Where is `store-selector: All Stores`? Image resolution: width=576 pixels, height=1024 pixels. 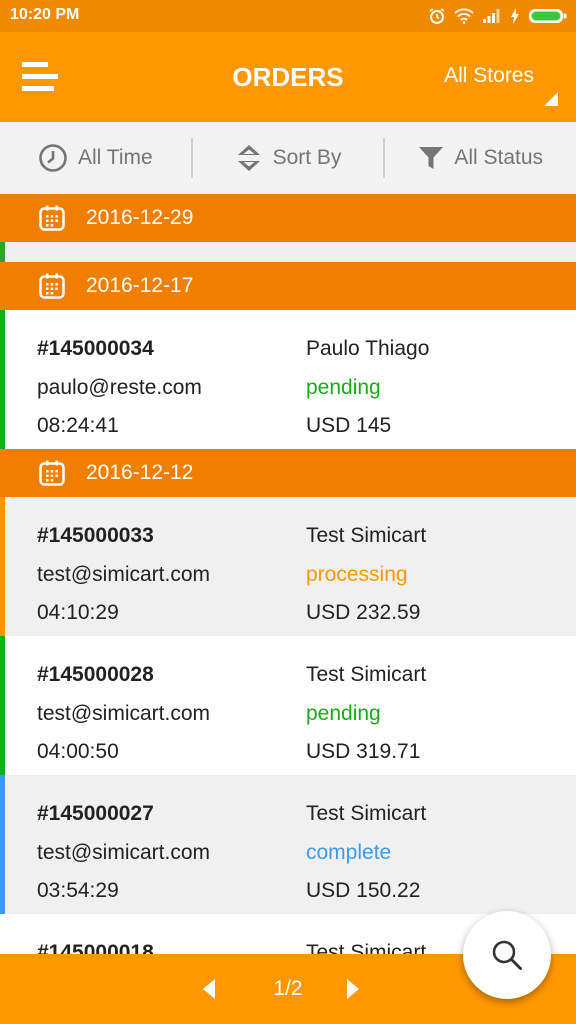 store-selector: All Stores is located at coordinates (488, 80).